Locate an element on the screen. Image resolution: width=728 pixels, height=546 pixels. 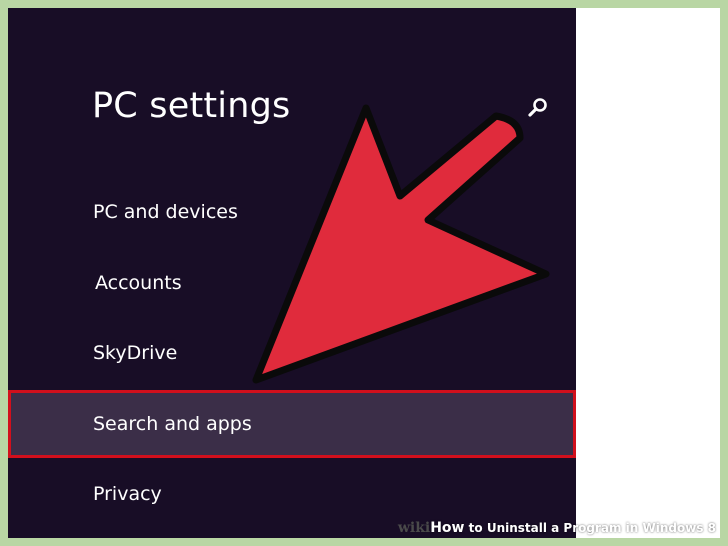
nav-item-label: PC and devices is located at coordinates (165, 212).